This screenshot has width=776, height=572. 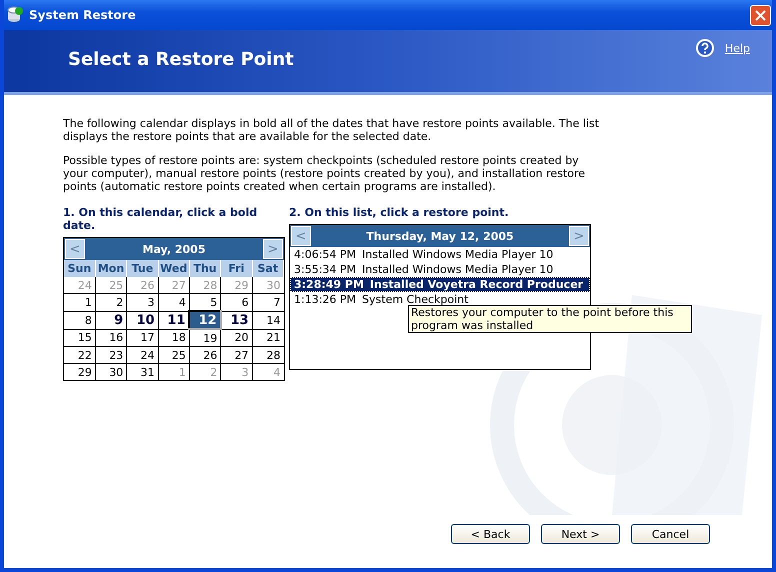 What do you see at coordinates (236, 302) in the screenshot?
I see `calendar-day: 6` at bounding box center [236, 302].